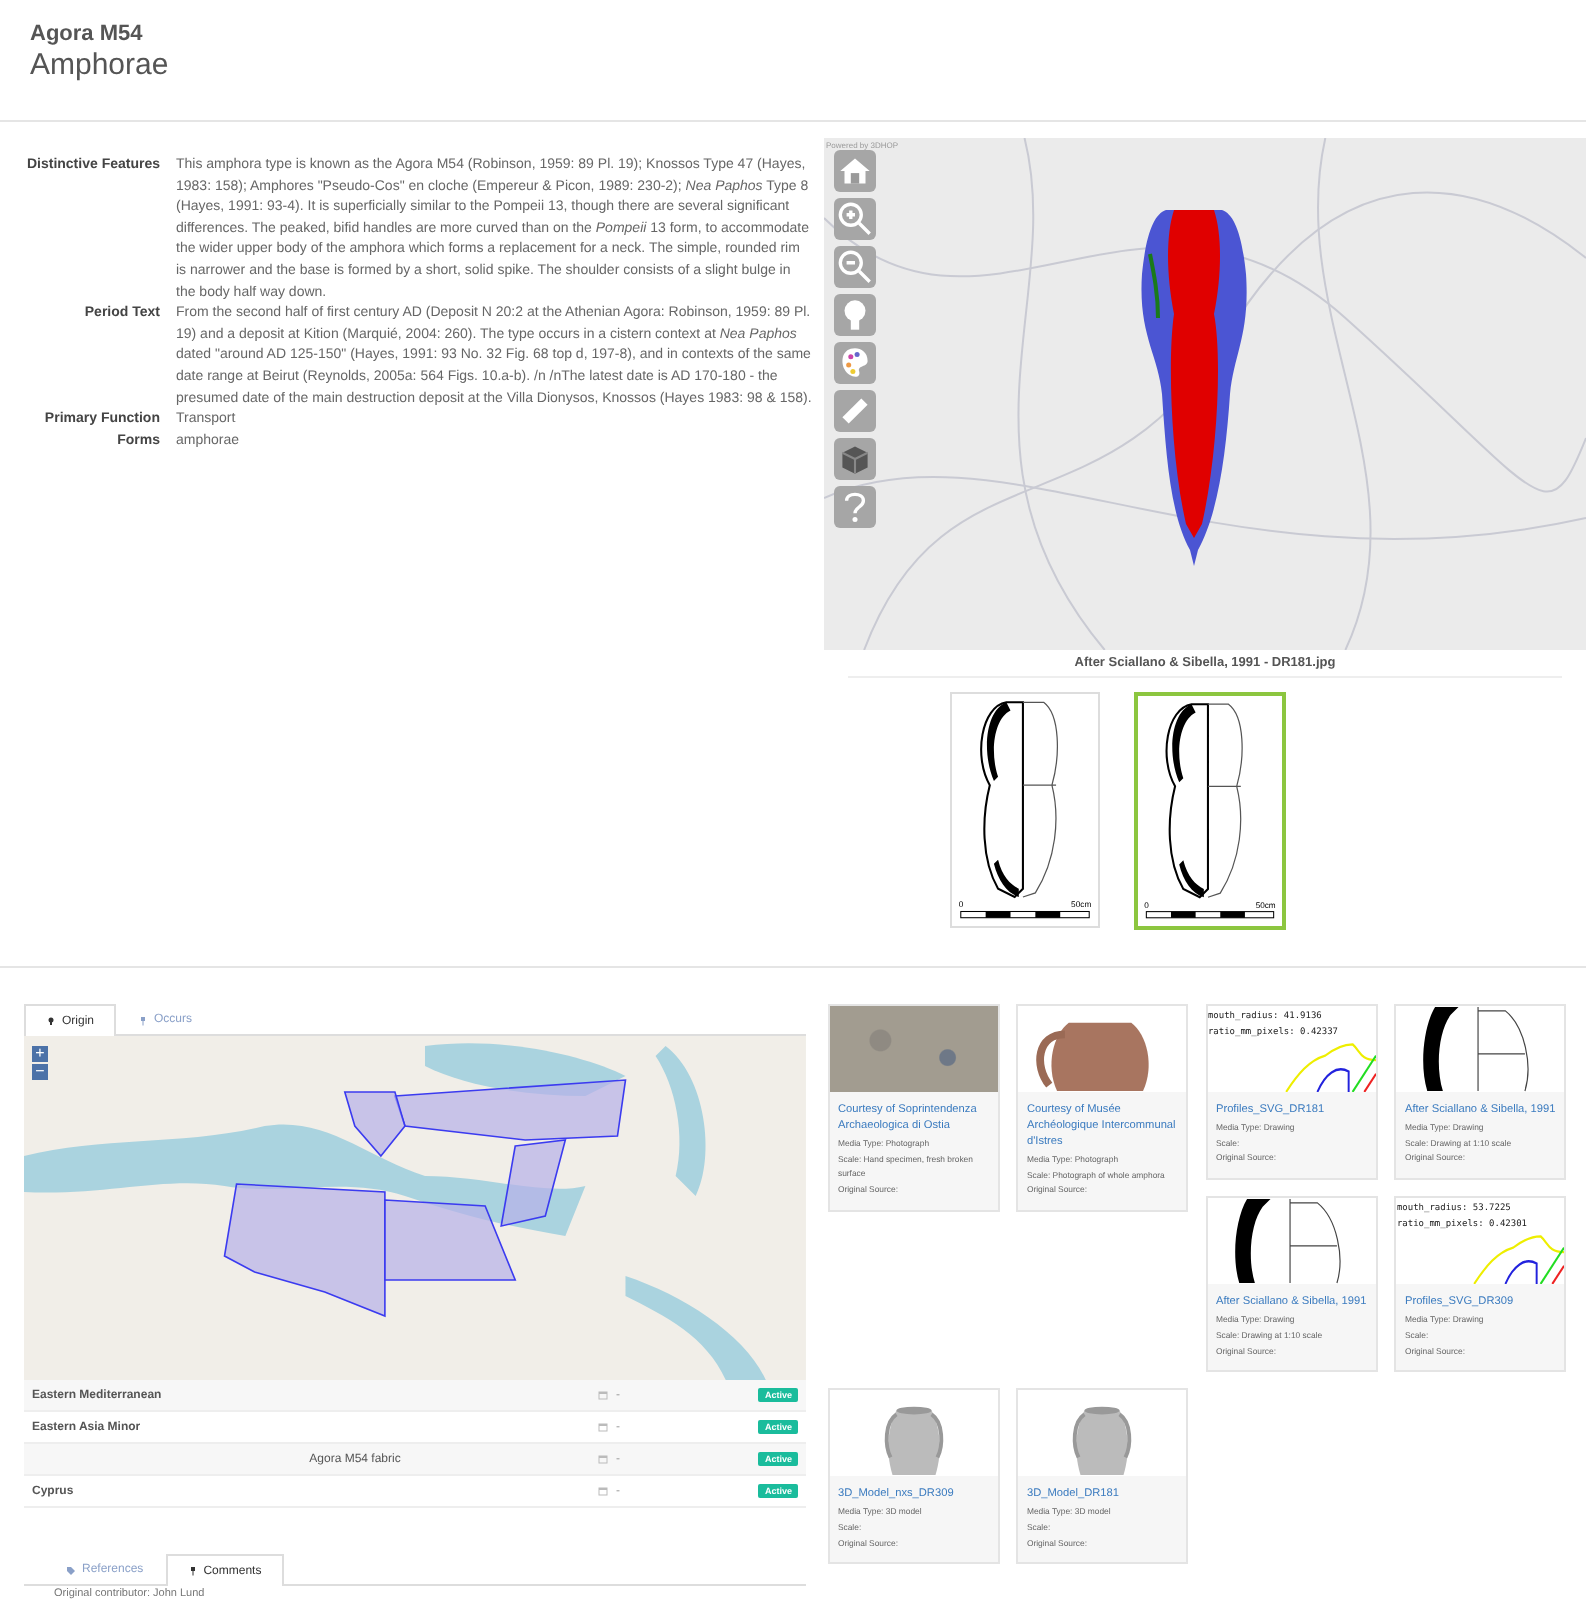 The width and height of the screenshot is (1586, 1614). What do you see at coordinates (100, 65) in the screenshot?
I see `record-subtitle: Amphorae` at bounding box center [100, 65].